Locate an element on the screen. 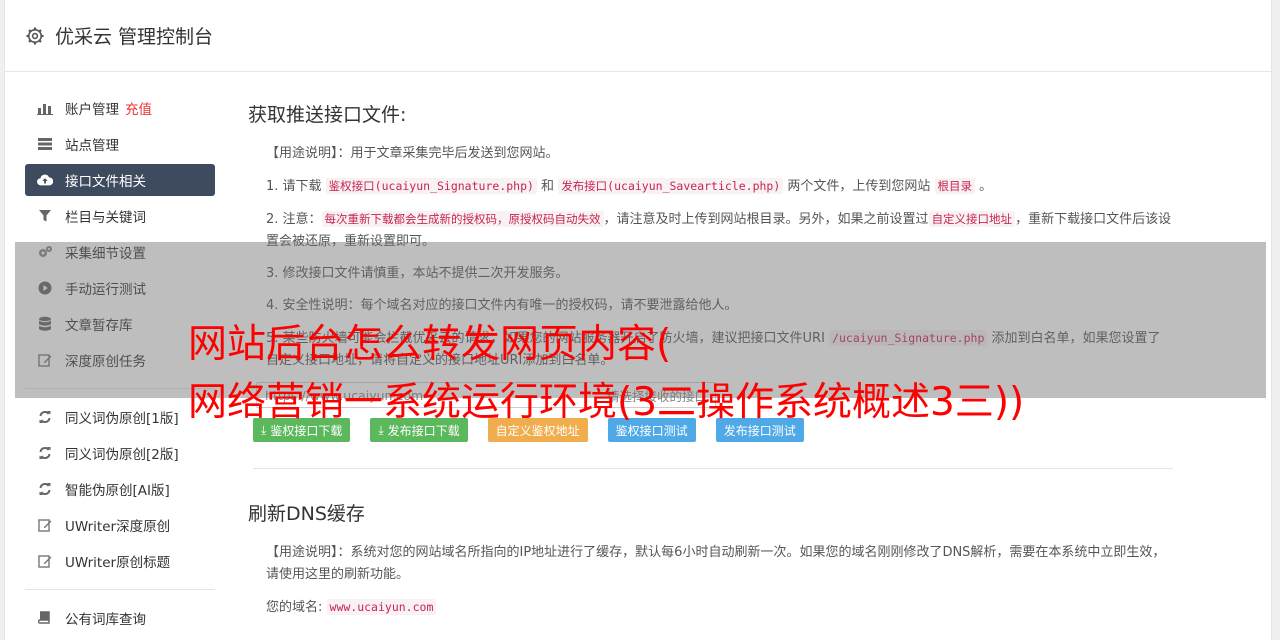  sidebar-item-columns-keywords: 栏目与关键词 is located at coordinates (120, 216).